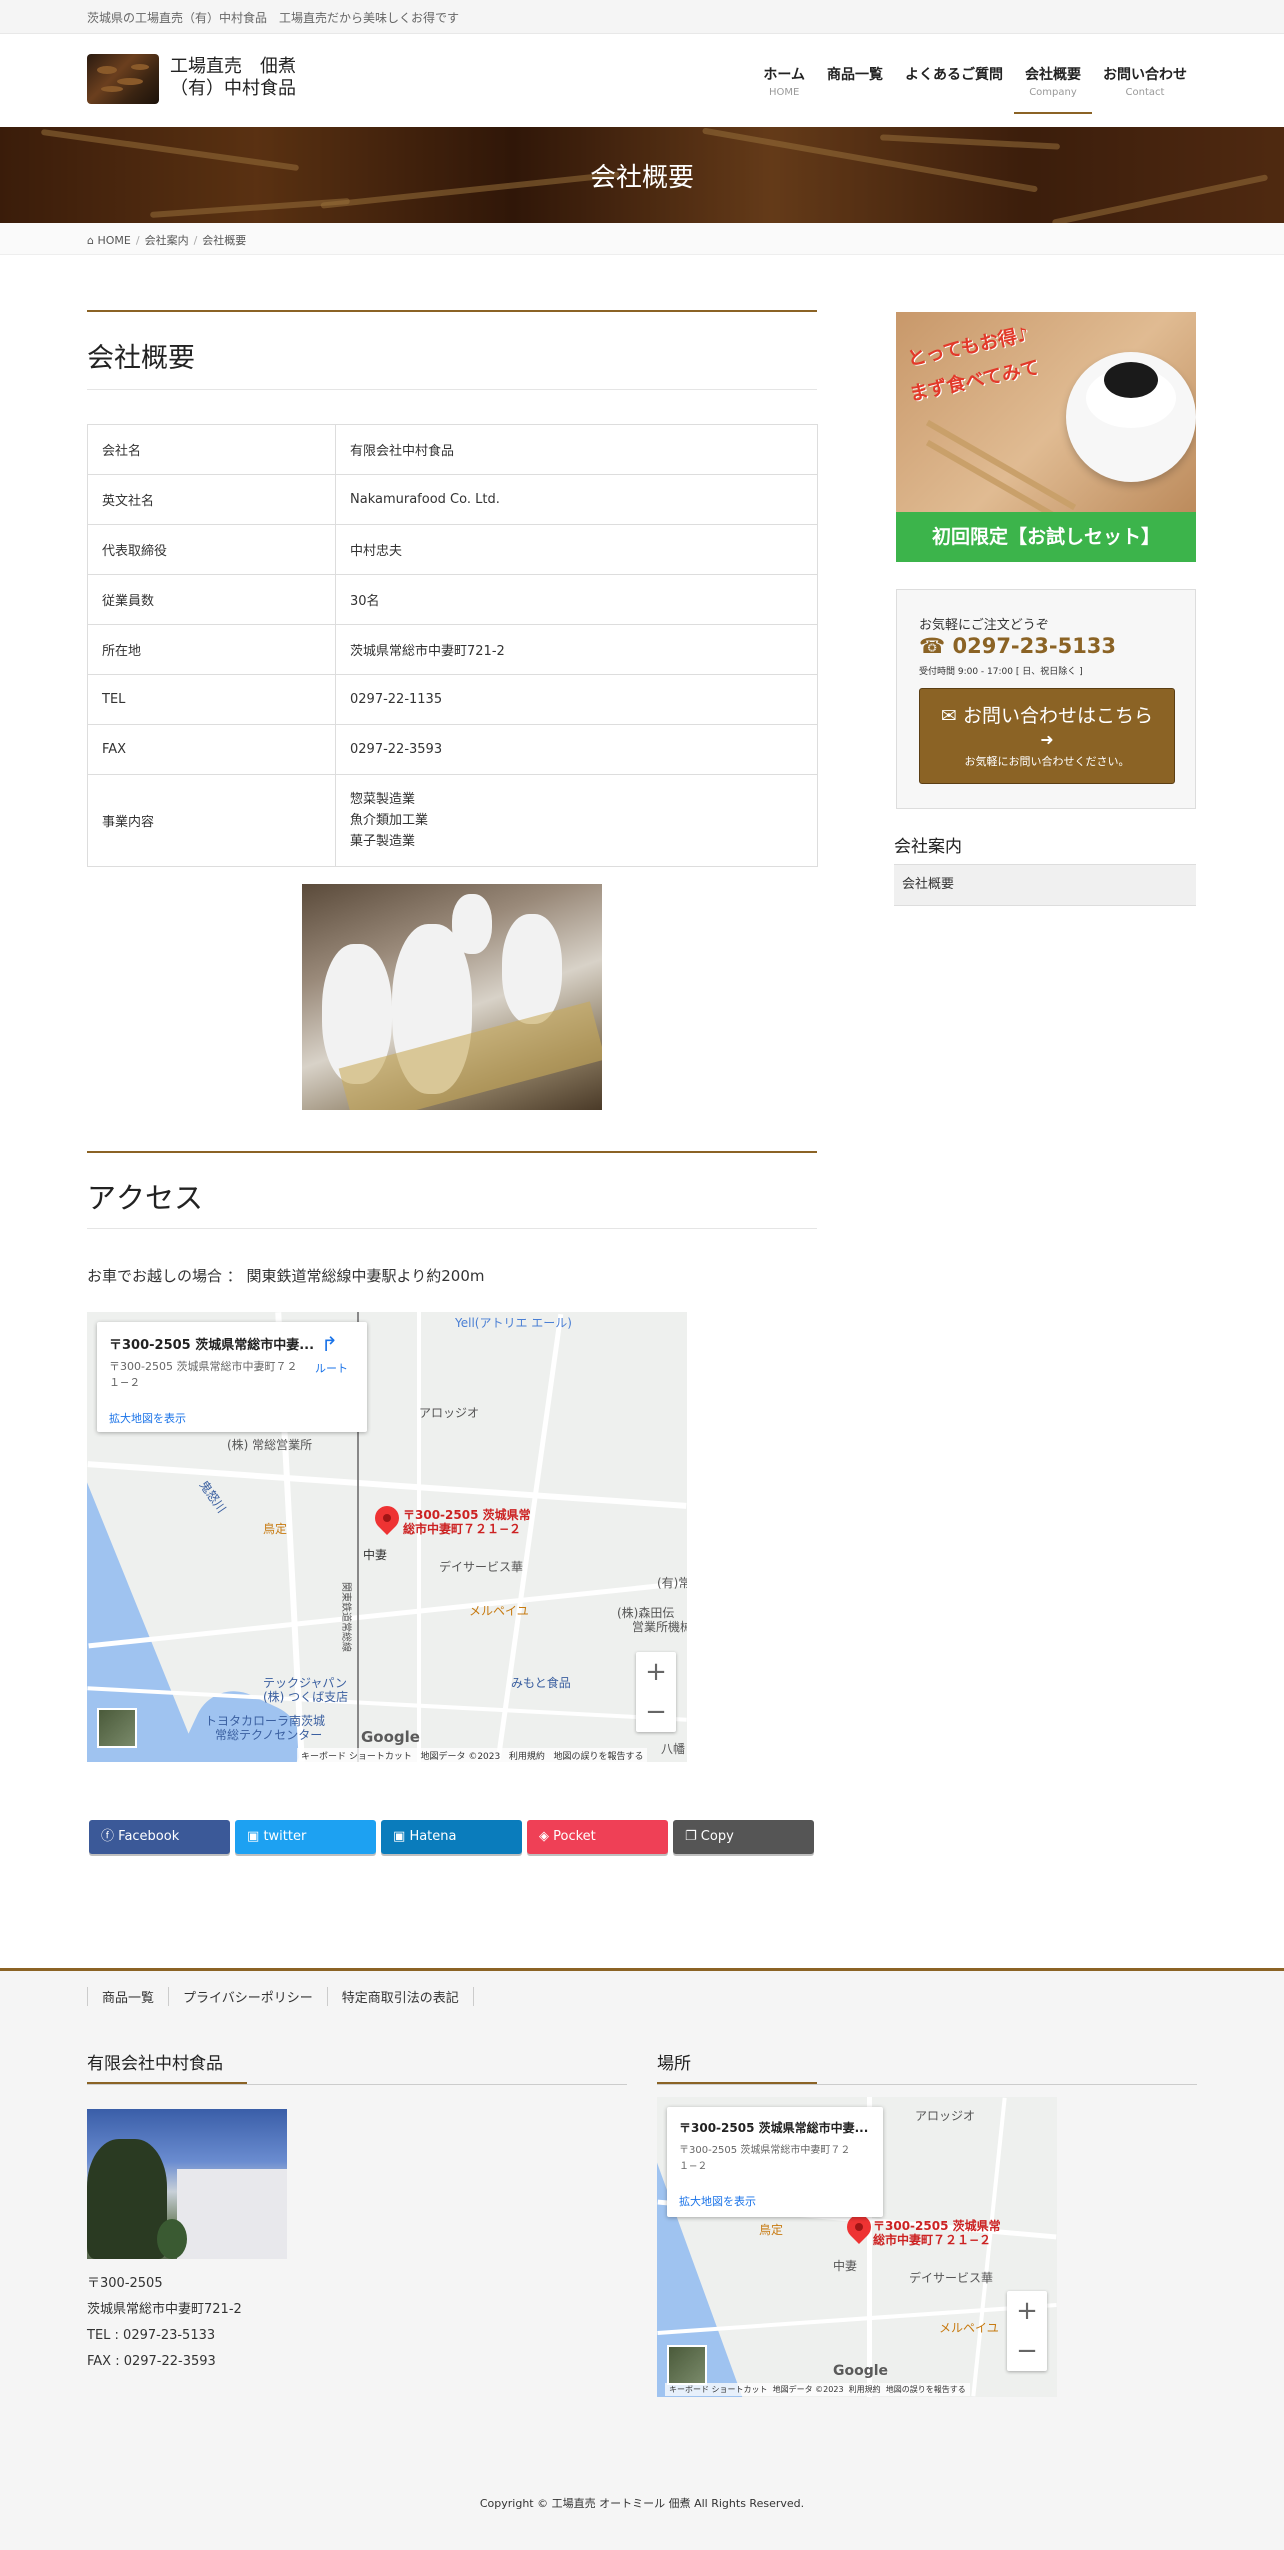 Image resolution: width=1284 pixels, height=2550 pixels. Describe the element at coordinates (452, 997) in the screenshot. I see `factory-workers-photo` at that location.